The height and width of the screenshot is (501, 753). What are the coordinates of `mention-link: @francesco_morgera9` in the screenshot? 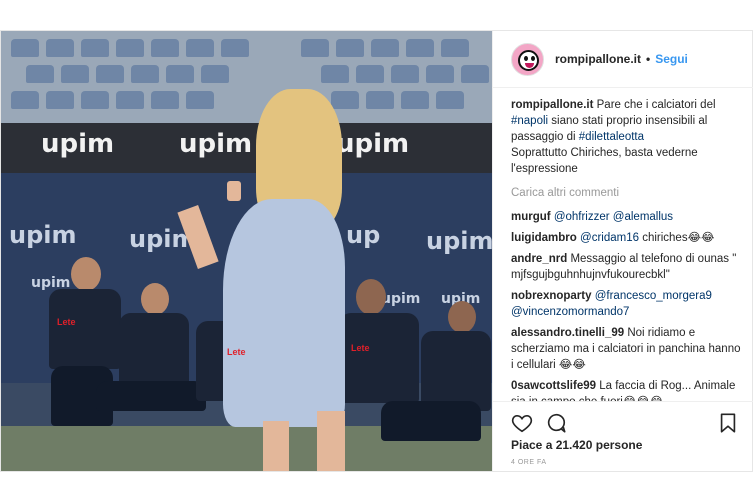 It's located at (653, 296).